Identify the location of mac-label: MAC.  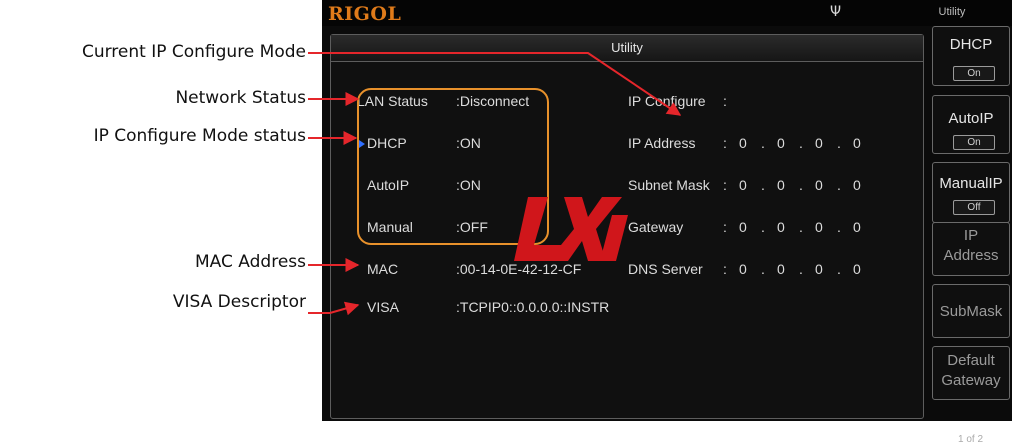
(383, 269).